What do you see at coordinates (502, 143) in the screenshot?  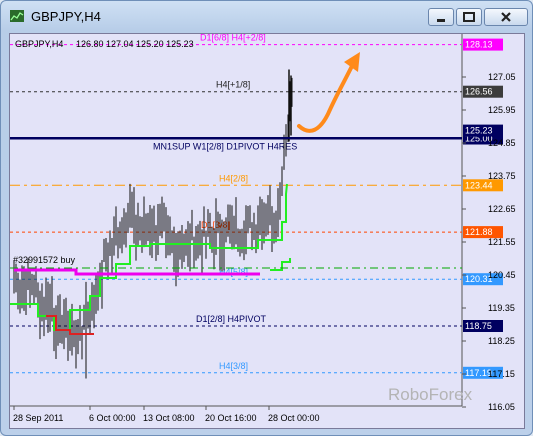 I see `y-tick-label: 124.85` at bounding box center [502, 143].